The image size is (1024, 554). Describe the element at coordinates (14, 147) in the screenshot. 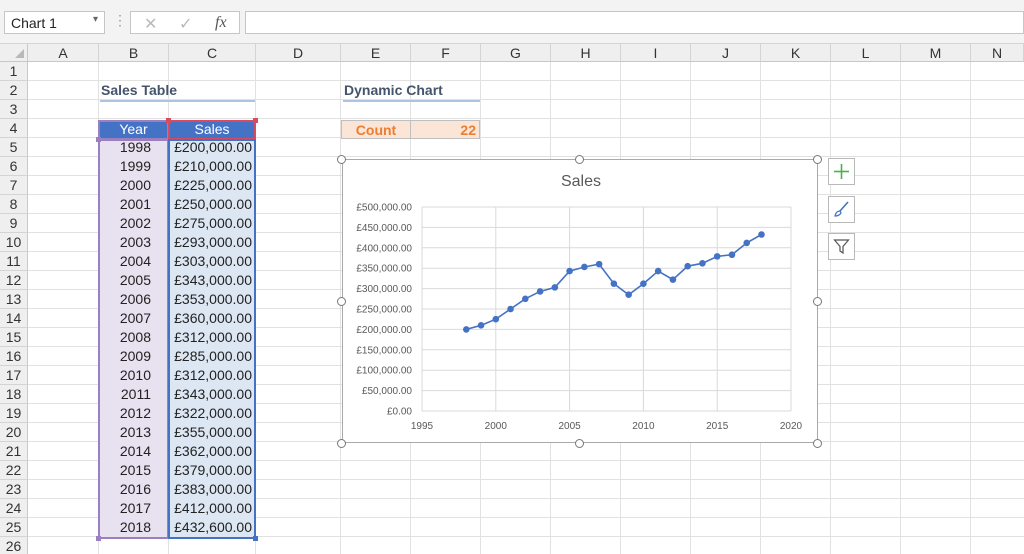

I see `row-header-5: 5` at that location.